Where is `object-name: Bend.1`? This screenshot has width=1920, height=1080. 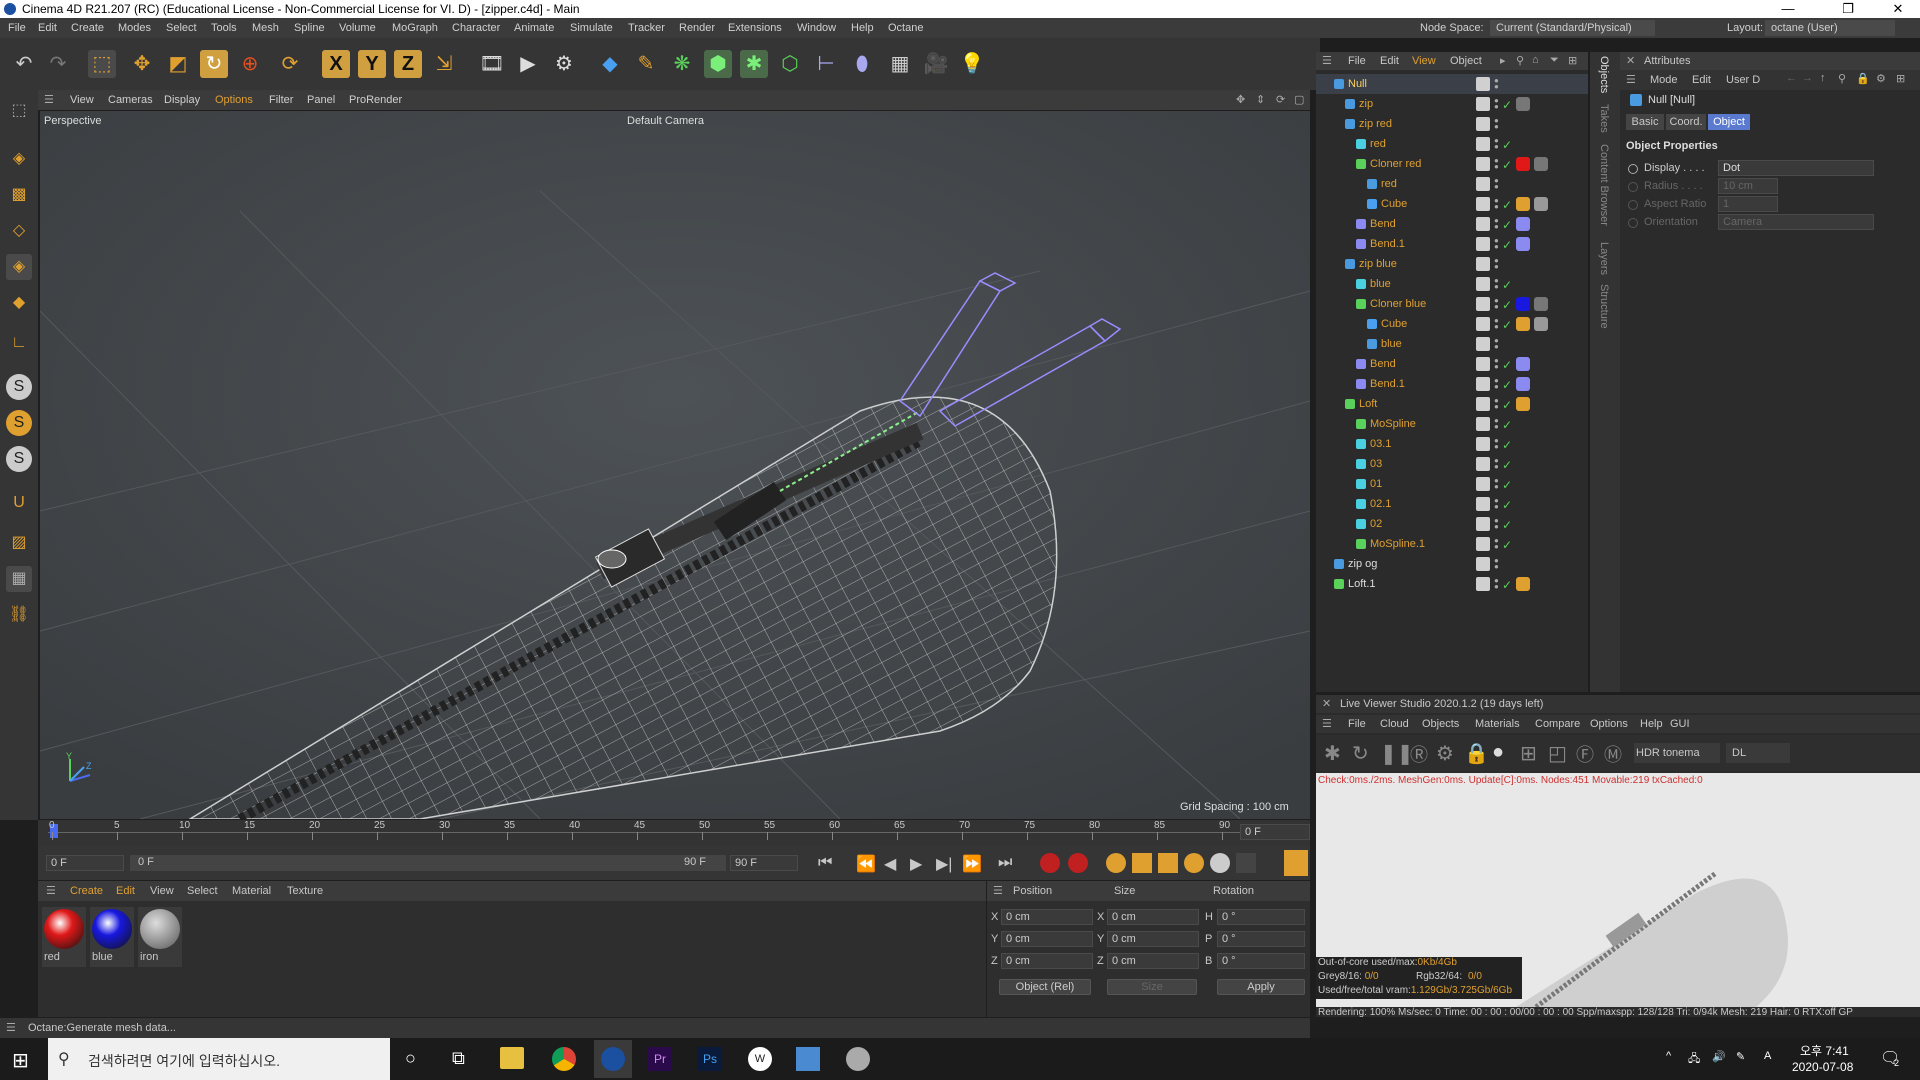 object-name: Bend.1 is located at coordinates (1387, 244).